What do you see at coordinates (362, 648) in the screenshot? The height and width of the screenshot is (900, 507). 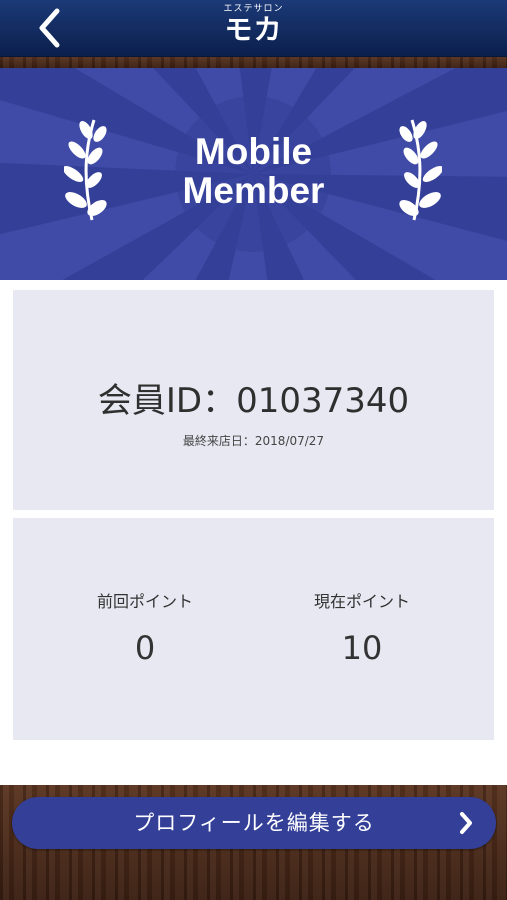 I see `current-points-value: 10` at bounding box center [362, 648].